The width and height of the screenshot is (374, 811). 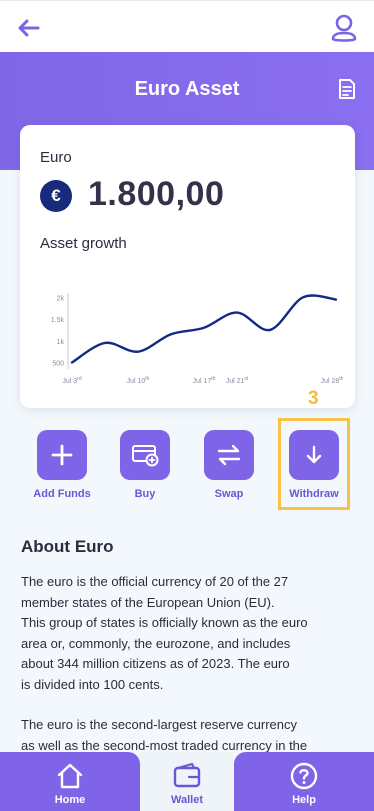 What do you see at coordinates (313, 398) in the screenshot?
I see `tutorial-step-number: 3` at bounding box center [313, 398].